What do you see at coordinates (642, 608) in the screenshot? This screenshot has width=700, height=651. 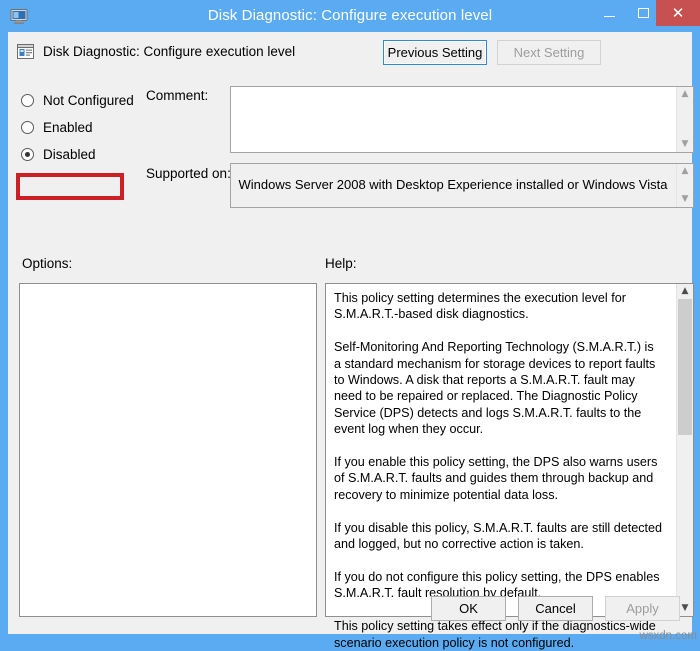 I see `apply-button: Apply` at bounding box center [642, 608].